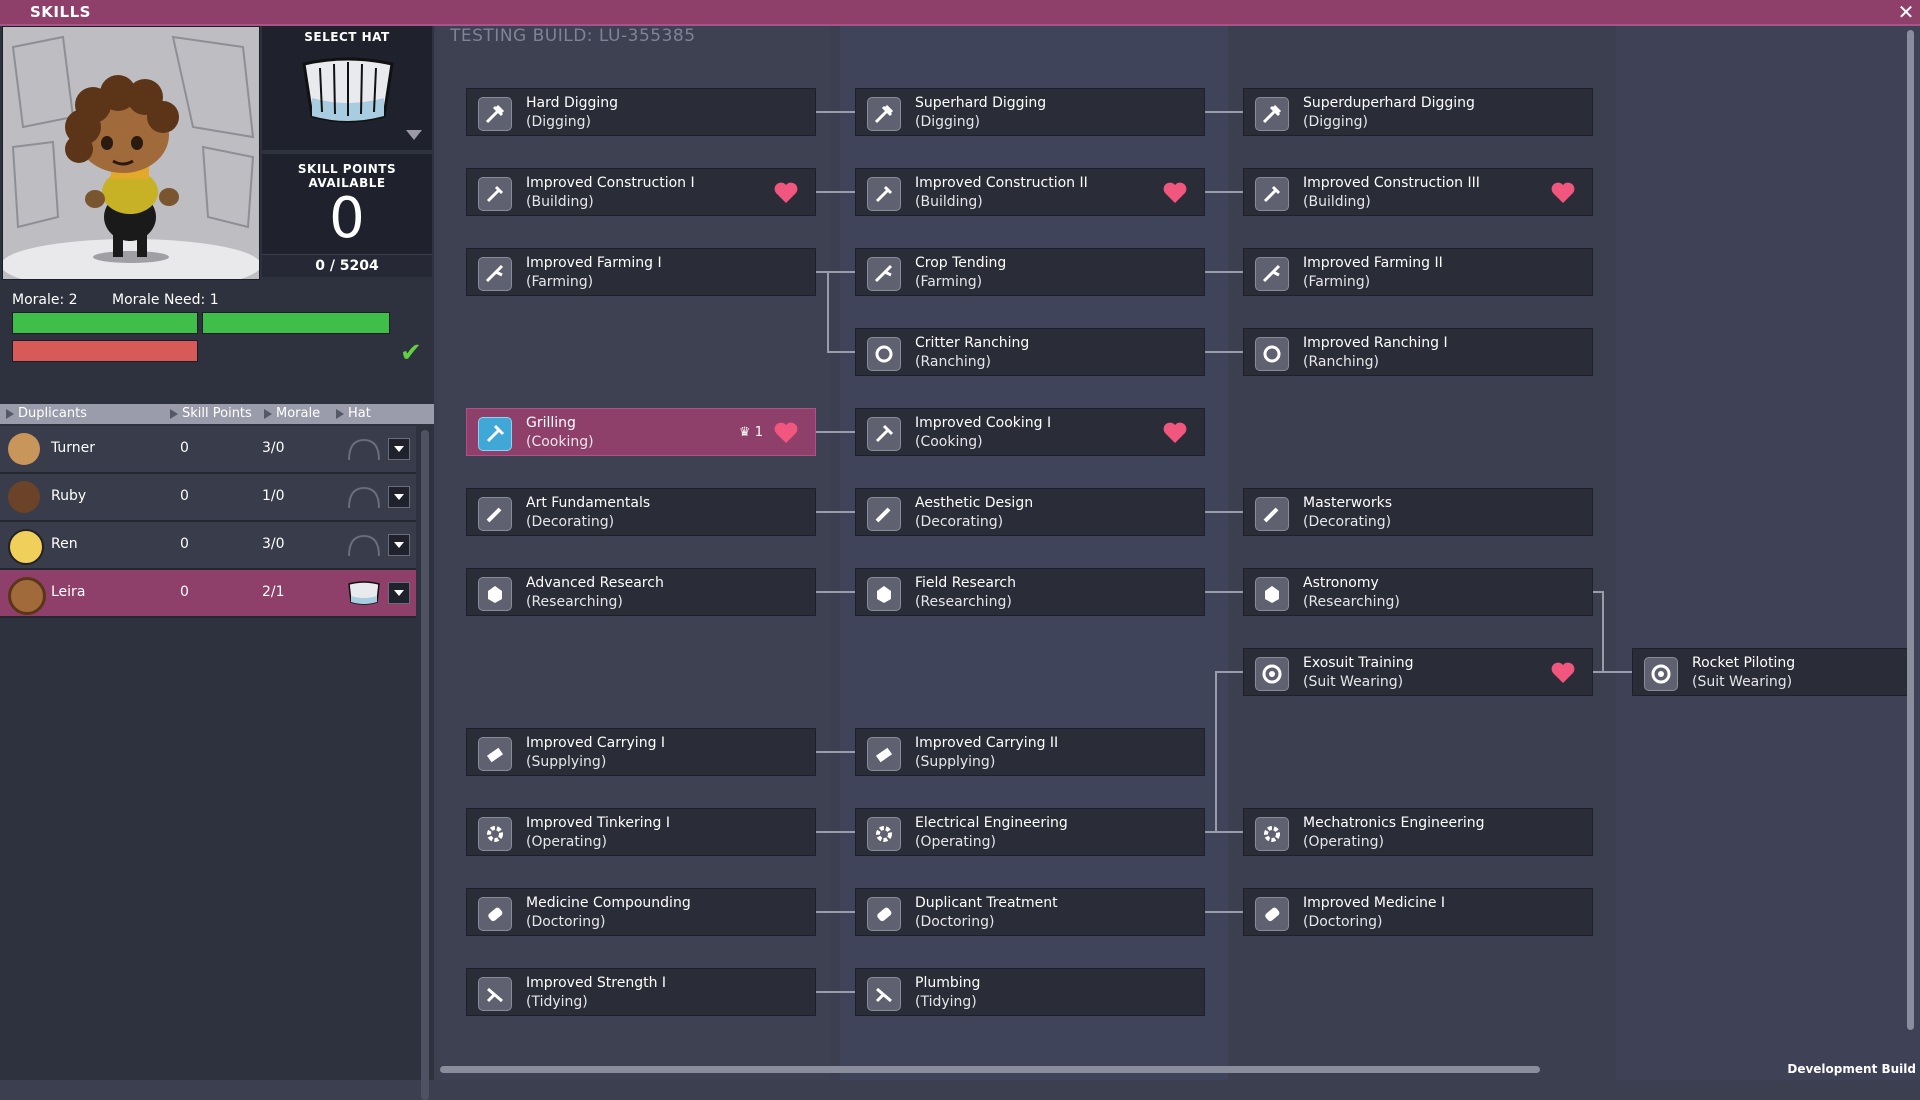 The height and width of the screenshot is (1100, 1920). I want to click on skill-name: Grilling, so click(551, 423).